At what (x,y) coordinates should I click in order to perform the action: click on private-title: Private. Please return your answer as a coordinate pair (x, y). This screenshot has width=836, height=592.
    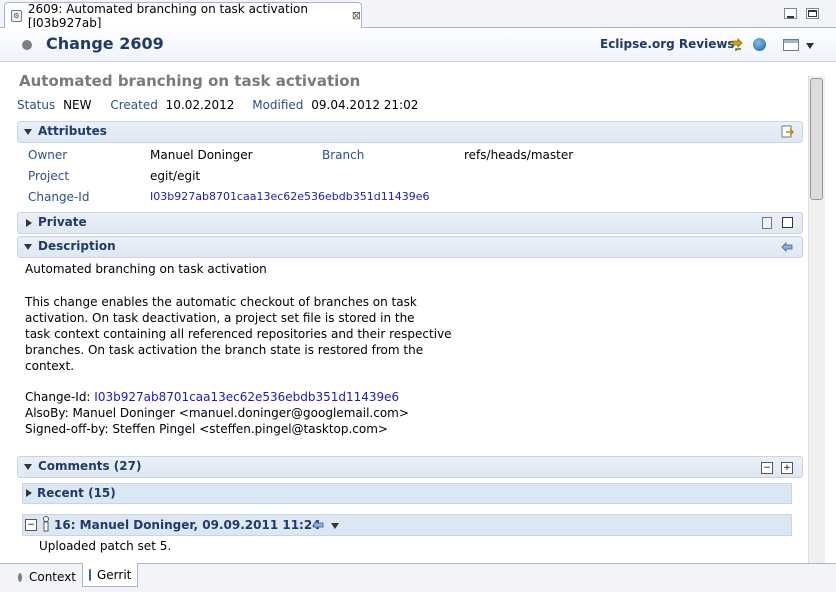
    Looking at the image, I should click on (62, 222).